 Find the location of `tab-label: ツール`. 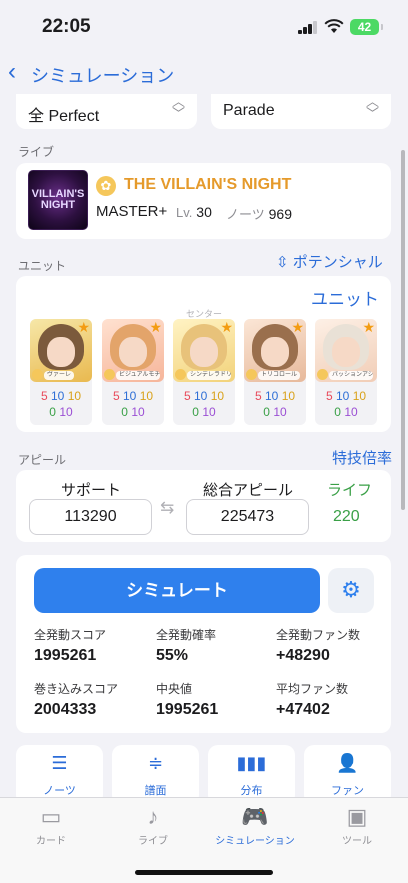

tab-label: ツール is located at coordinates (357, 841).